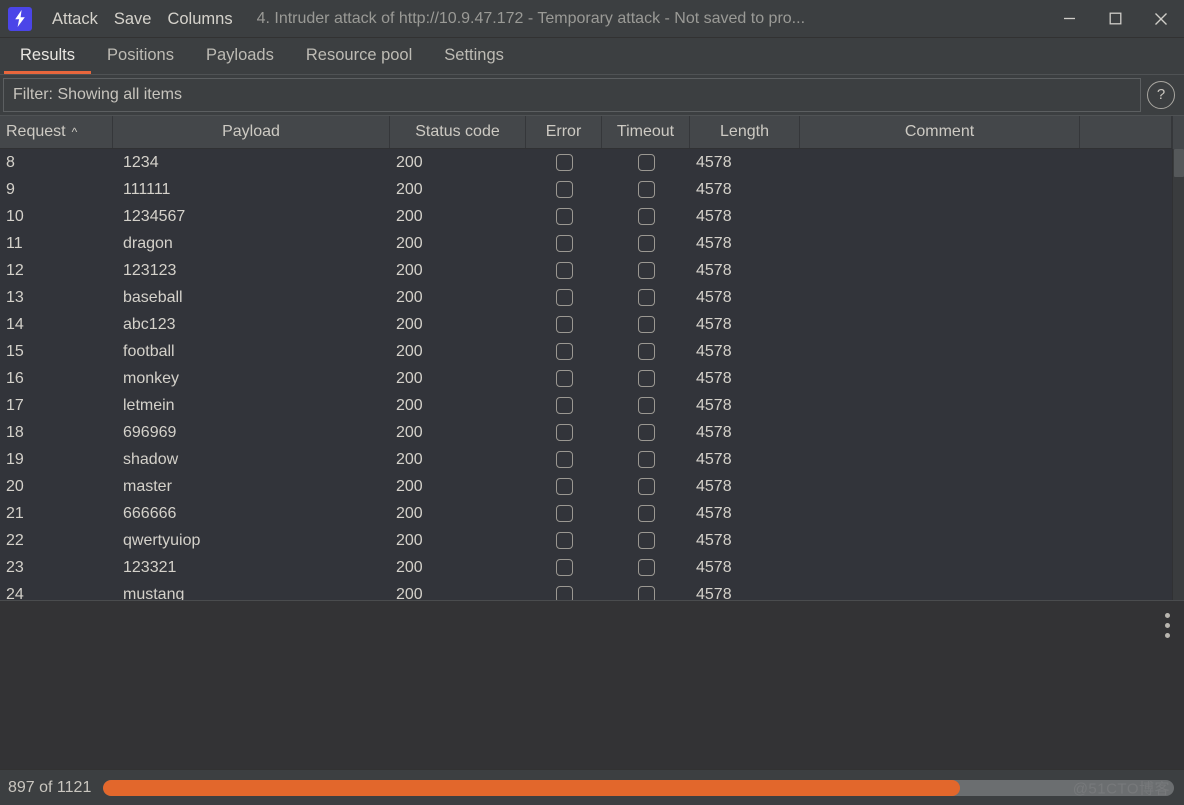 The image size is (1184, 805). Describe the element at coordinates (592, 459) in the screenshot. I see `table-row: 19 shadow 200 4578` at that location.